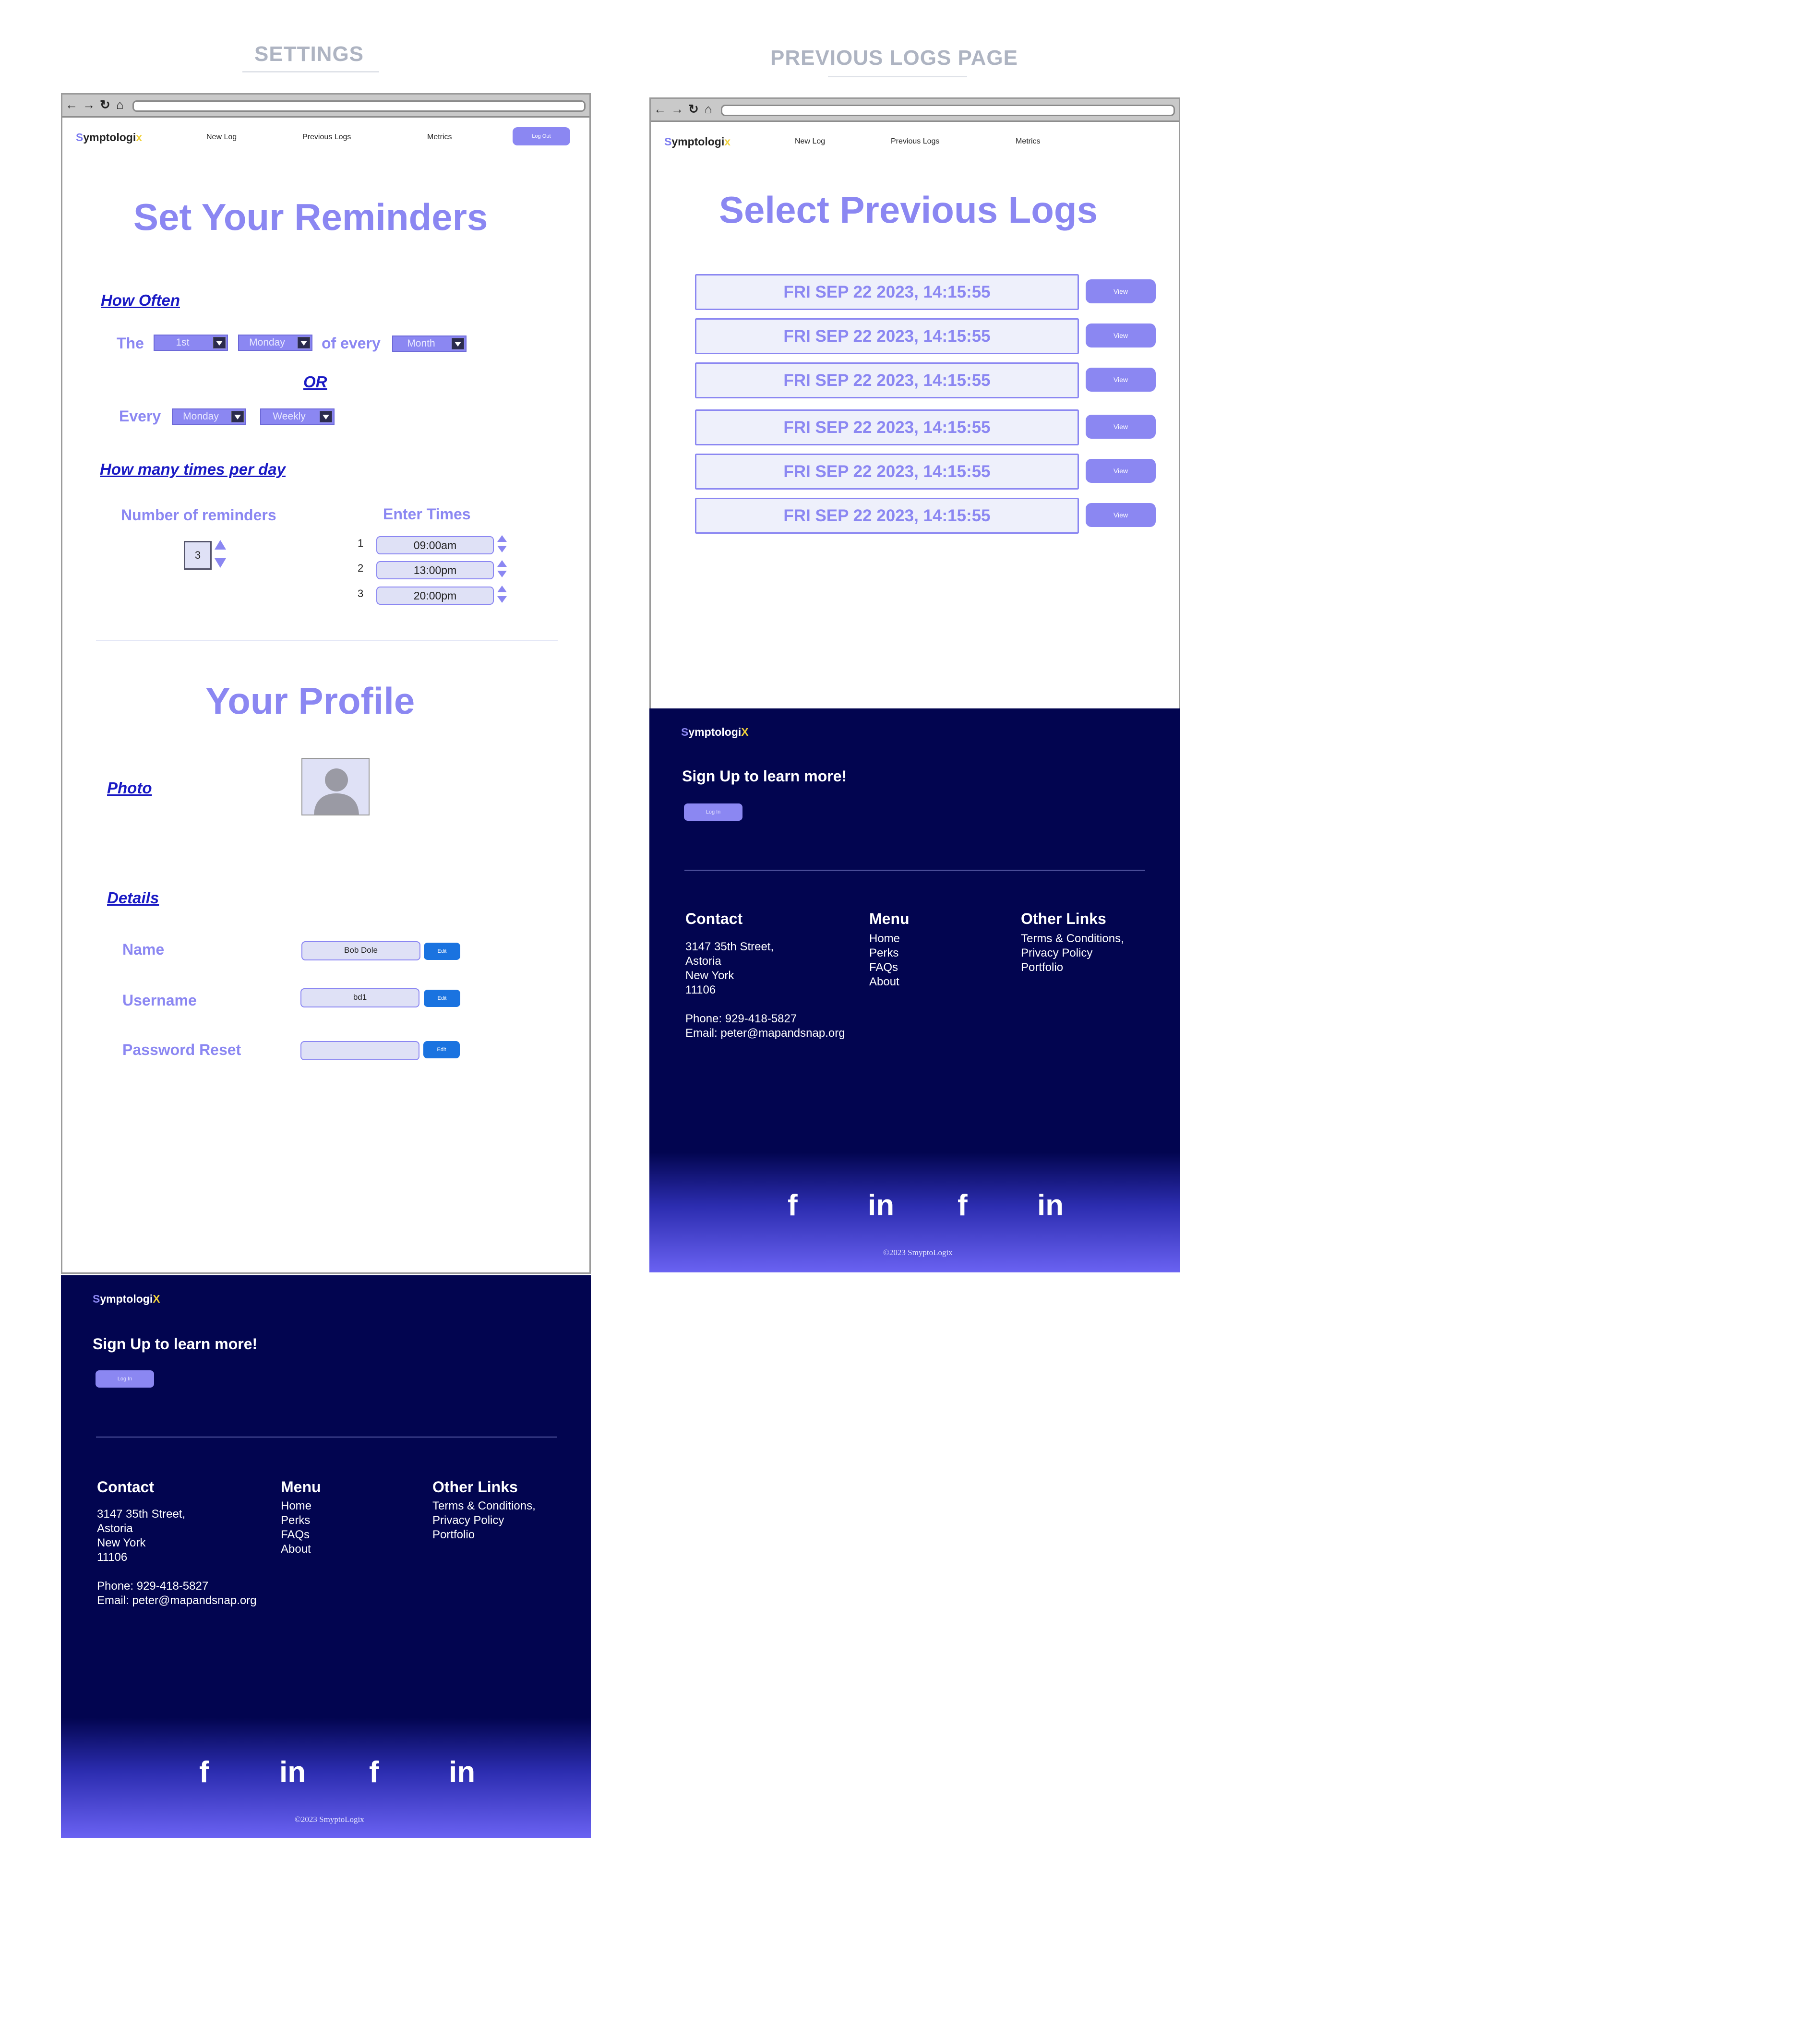 Image resolution: width=1820 pixels, height=2025 pixels. Describe the element at coordinates (191, 343) in the screenshot. I see `day-ordinal-select: 1st` at that location.